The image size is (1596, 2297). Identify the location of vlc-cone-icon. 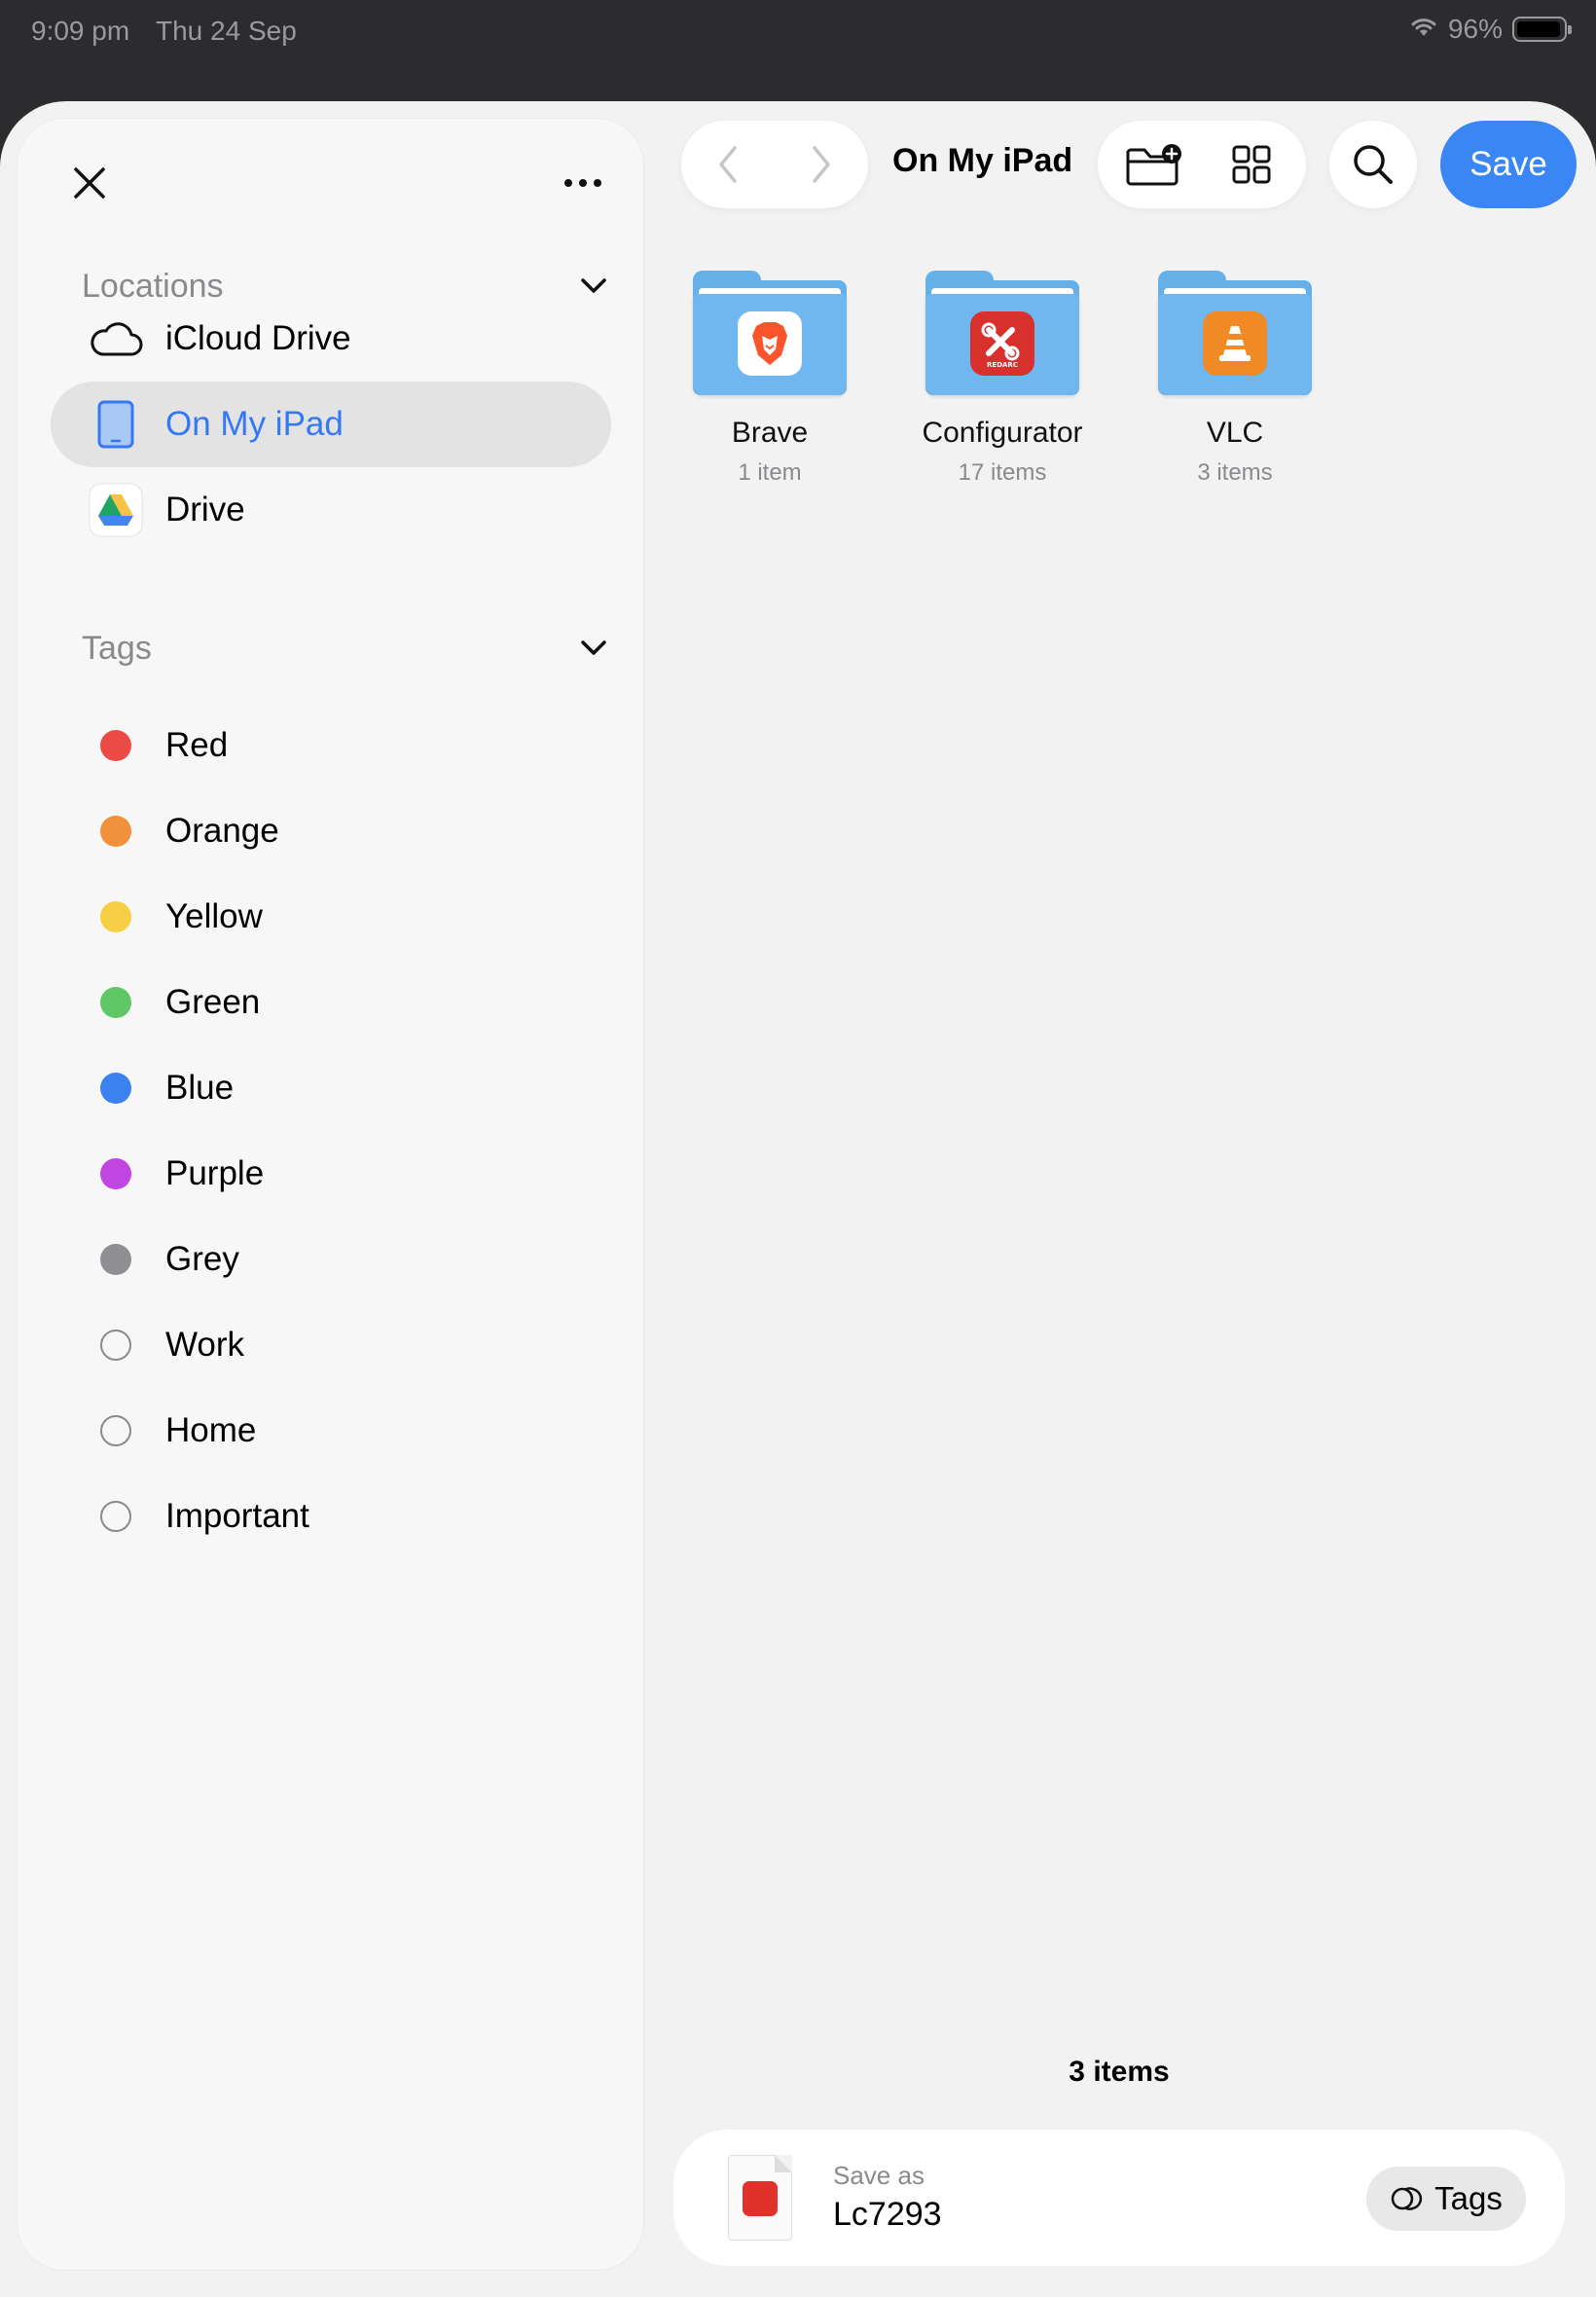
(1235, 344).